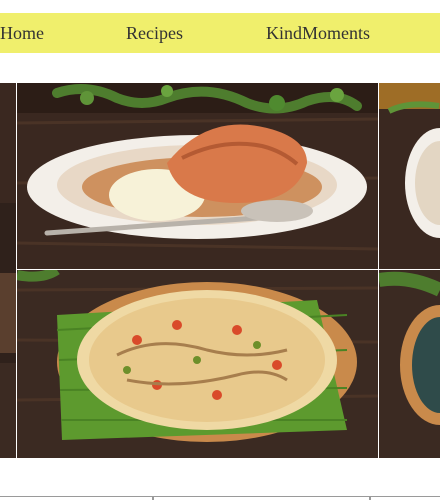 This screenshot has width=440, height=501. I want to click on nav-recipes-link: Recipes, so click(154, 33).